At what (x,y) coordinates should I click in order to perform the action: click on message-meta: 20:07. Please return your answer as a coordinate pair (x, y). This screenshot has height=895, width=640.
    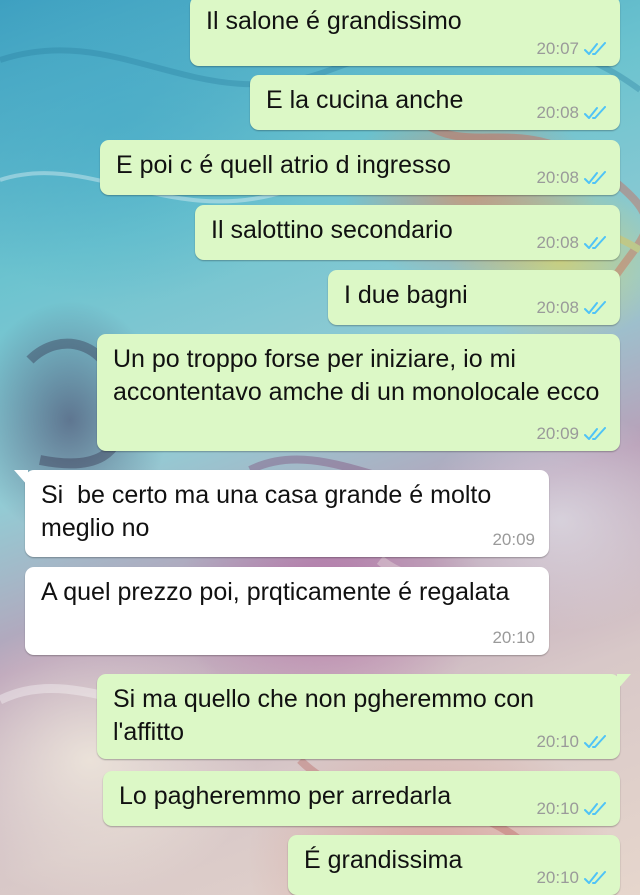
    Looking at the image, I should click on (572, 49).